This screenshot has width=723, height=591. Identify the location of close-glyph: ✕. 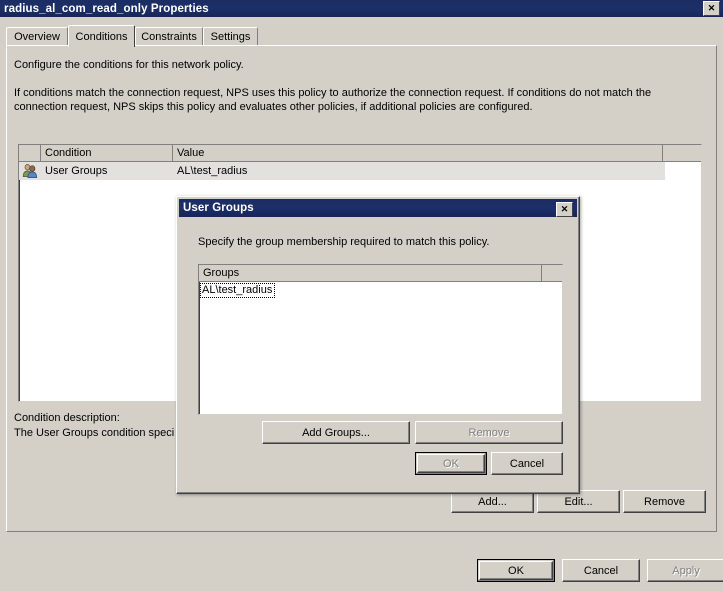
(711, 8).